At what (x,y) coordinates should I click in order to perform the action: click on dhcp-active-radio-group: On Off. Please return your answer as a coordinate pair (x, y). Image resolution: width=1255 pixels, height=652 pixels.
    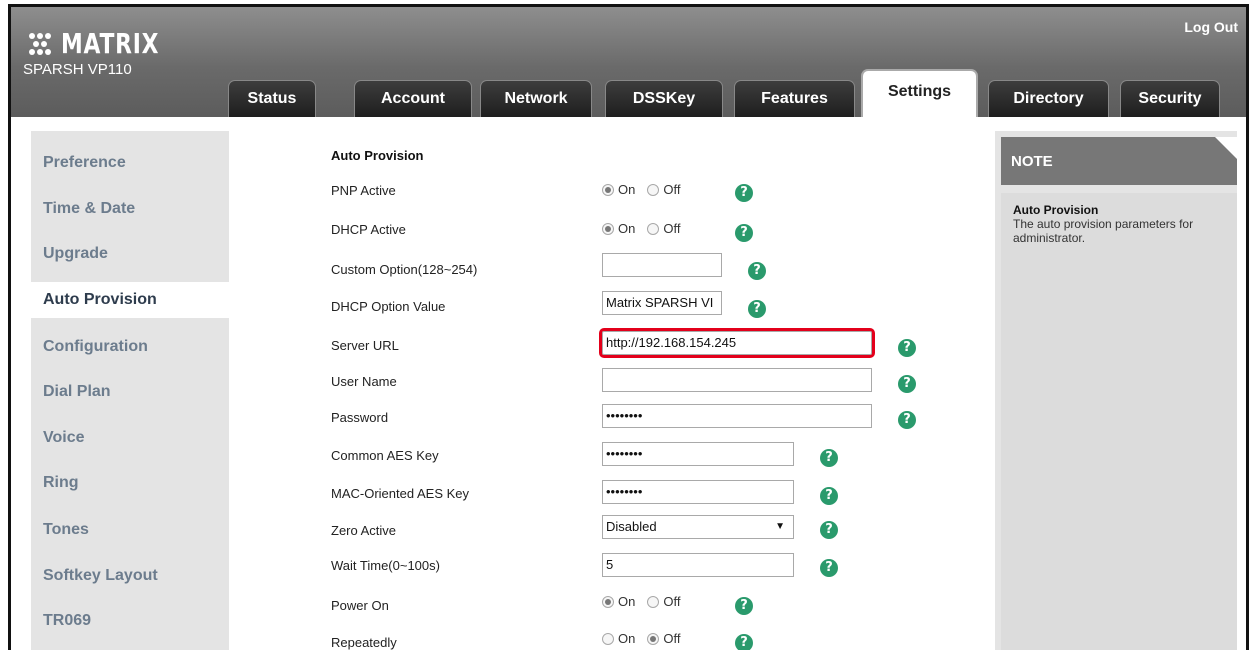
    Looking at the image, I should click on (645, 228).